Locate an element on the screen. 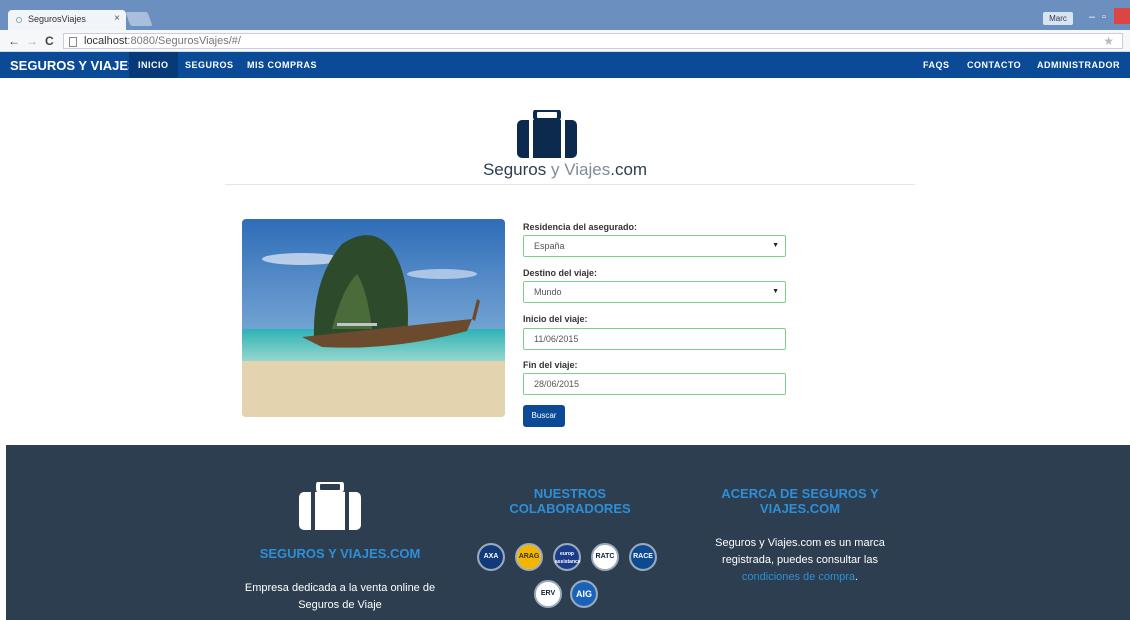 The width and height of the screenshot is (1130, 620). tab-title: SegurosViajes is located at coordinates (57, 19).